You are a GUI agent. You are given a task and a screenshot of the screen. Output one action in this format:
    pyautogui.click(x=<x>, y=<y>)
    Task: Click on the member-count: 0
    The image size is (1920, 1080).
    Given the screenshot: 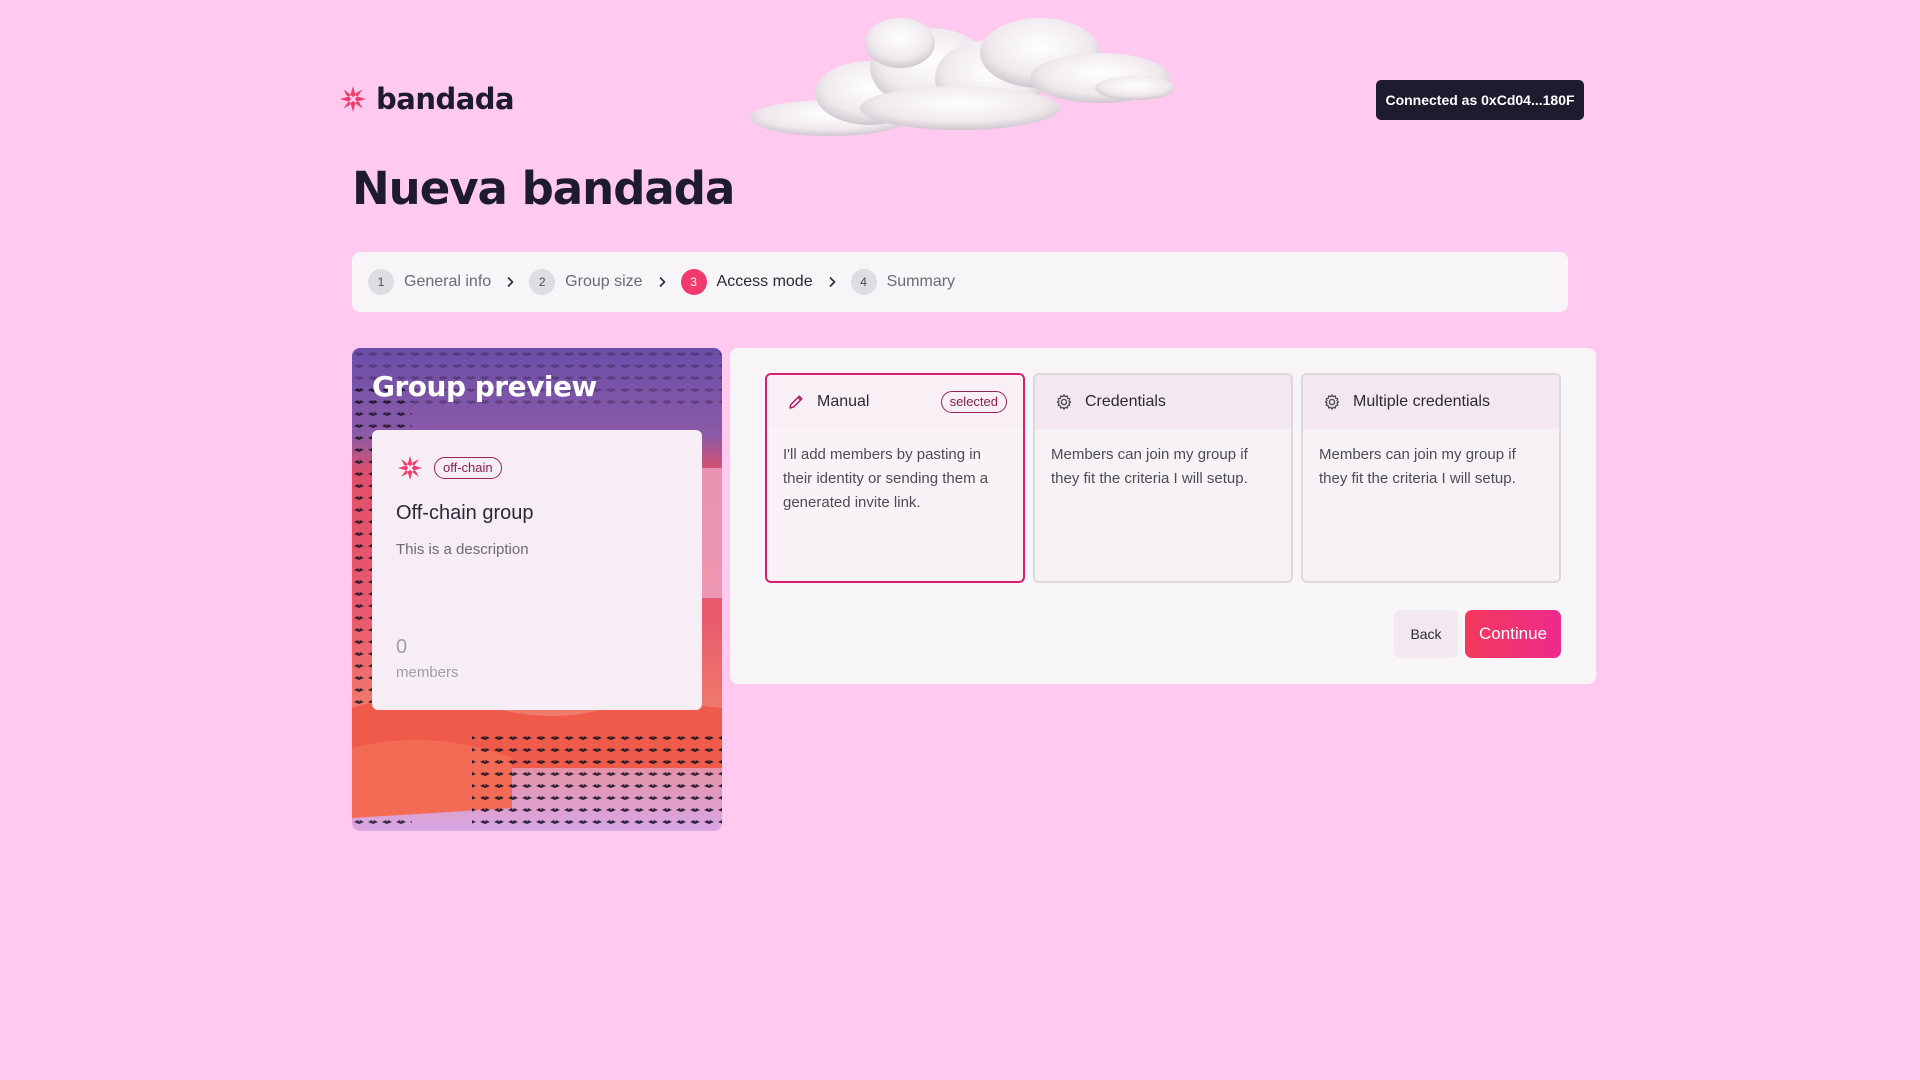 What is the action you would take?
    pyautogui.click(x=402, y=647)
    